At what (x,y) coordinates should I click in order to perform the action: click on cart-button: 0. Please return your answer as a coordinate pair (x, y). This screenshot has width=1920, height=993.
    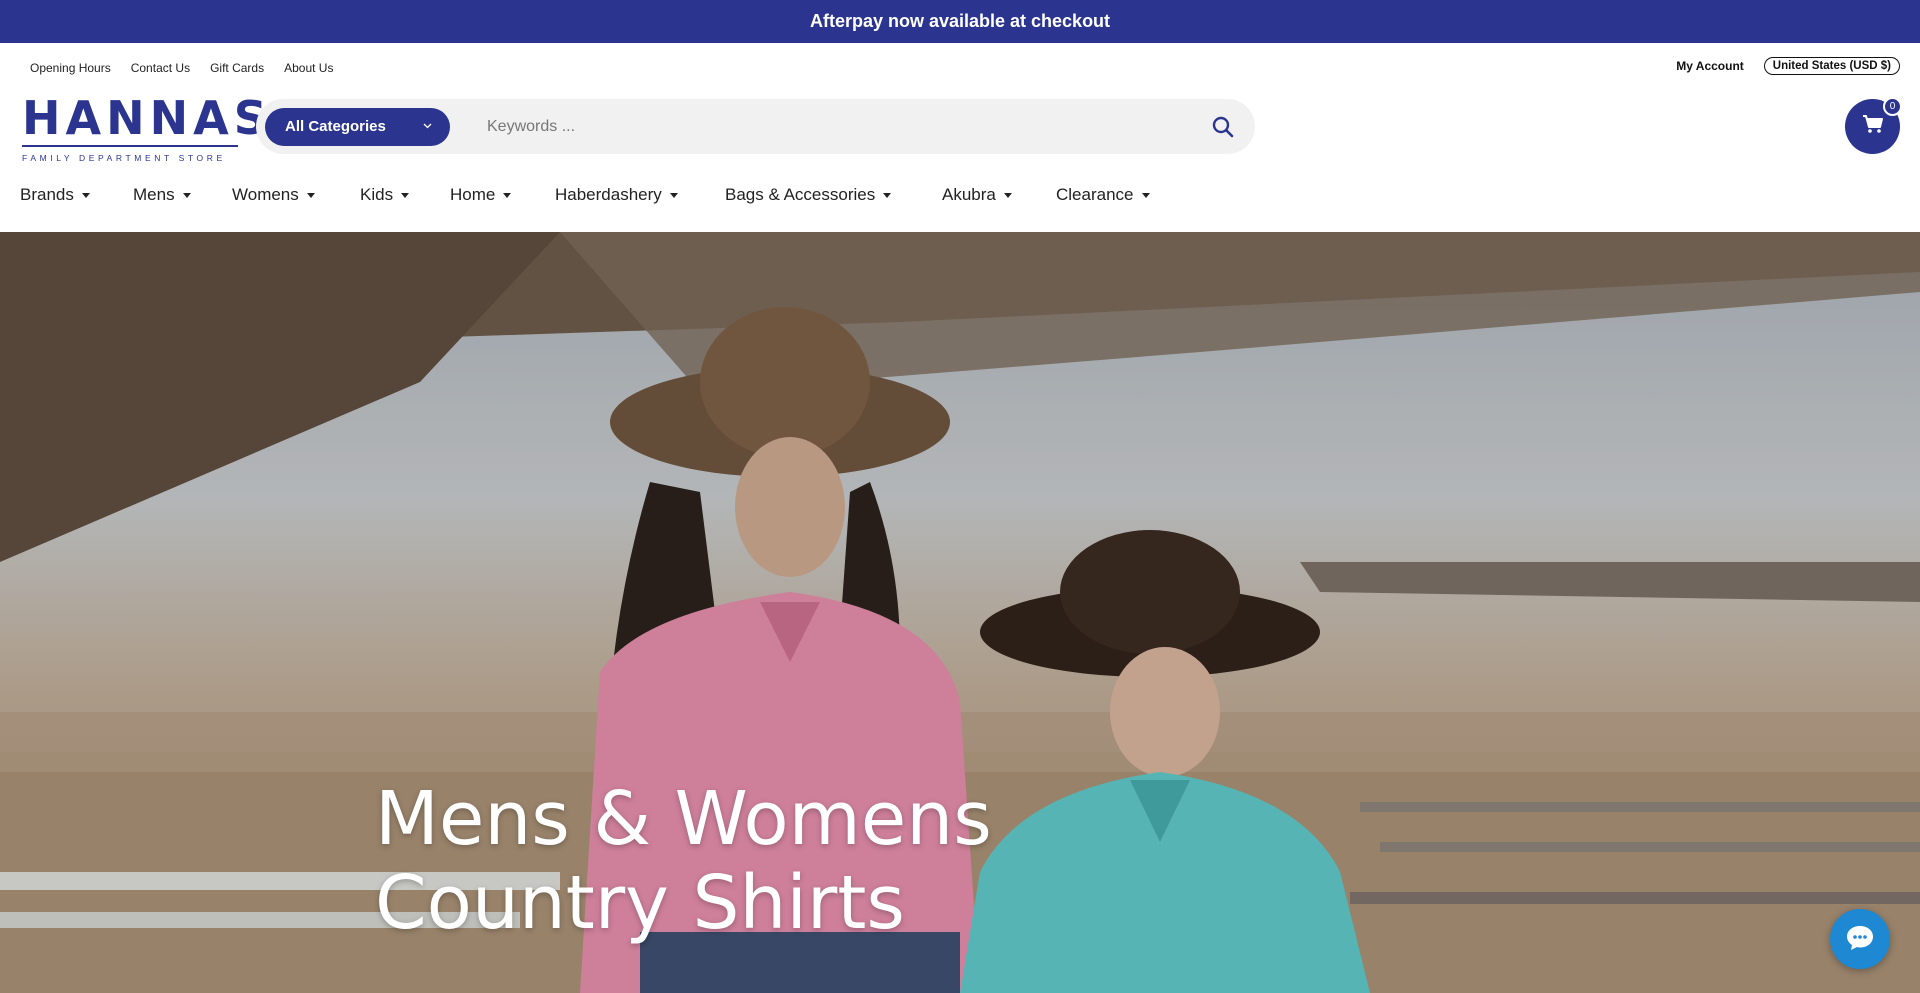
    Looking at the image, I should click on (1873, 125).